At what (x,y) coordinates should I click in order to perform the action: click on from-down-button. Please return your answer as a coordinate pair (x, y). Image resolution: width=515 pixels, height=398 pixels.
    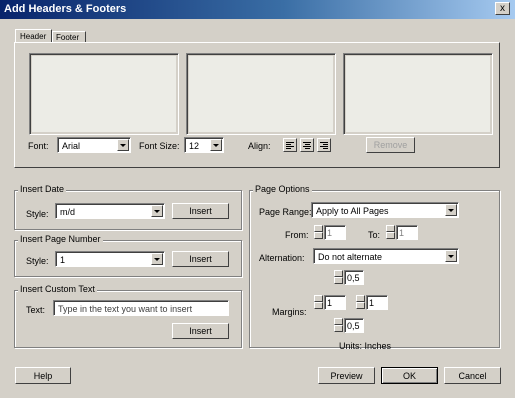
    Looking at the image, I should click on (318, 235).